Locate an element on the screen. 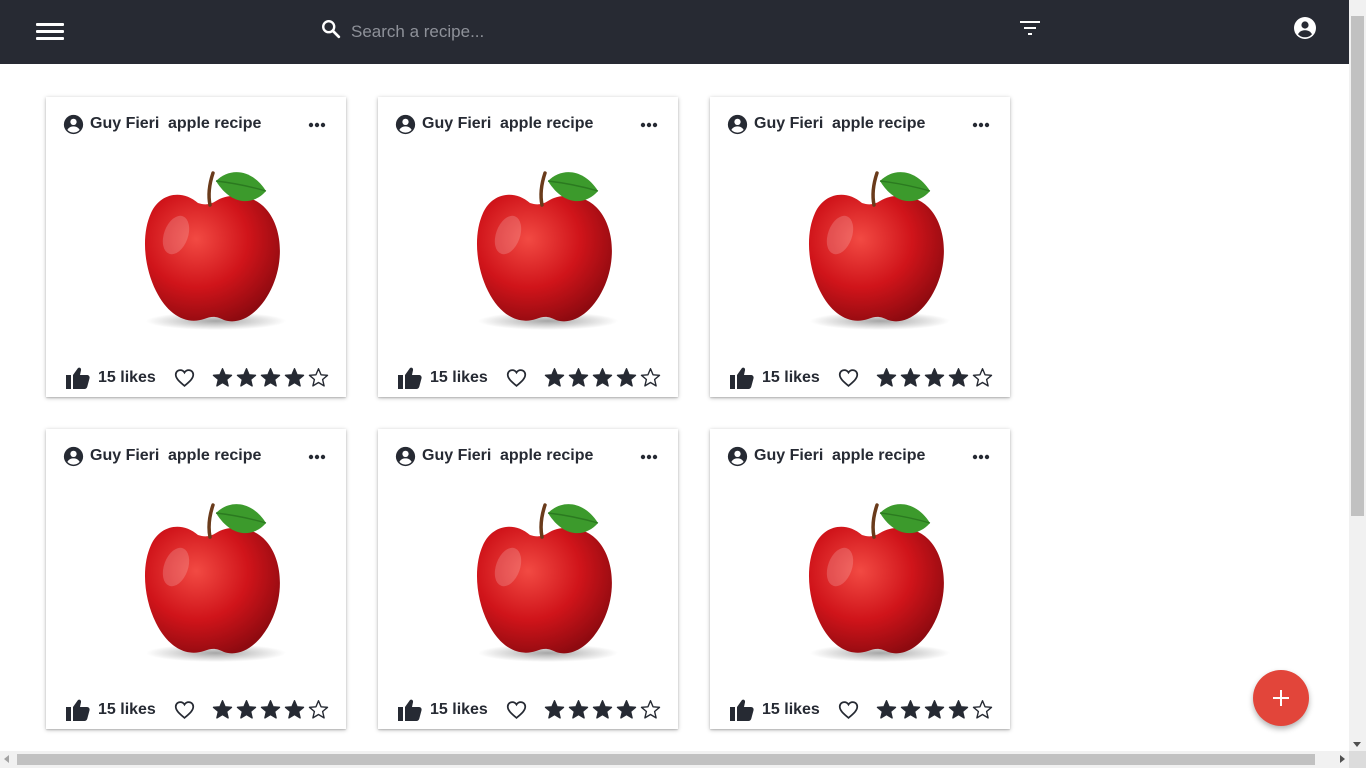 The height and width of the screenshot is (768, 1366). horizontal-scroll-thumb is located at coordinates (666, 759).